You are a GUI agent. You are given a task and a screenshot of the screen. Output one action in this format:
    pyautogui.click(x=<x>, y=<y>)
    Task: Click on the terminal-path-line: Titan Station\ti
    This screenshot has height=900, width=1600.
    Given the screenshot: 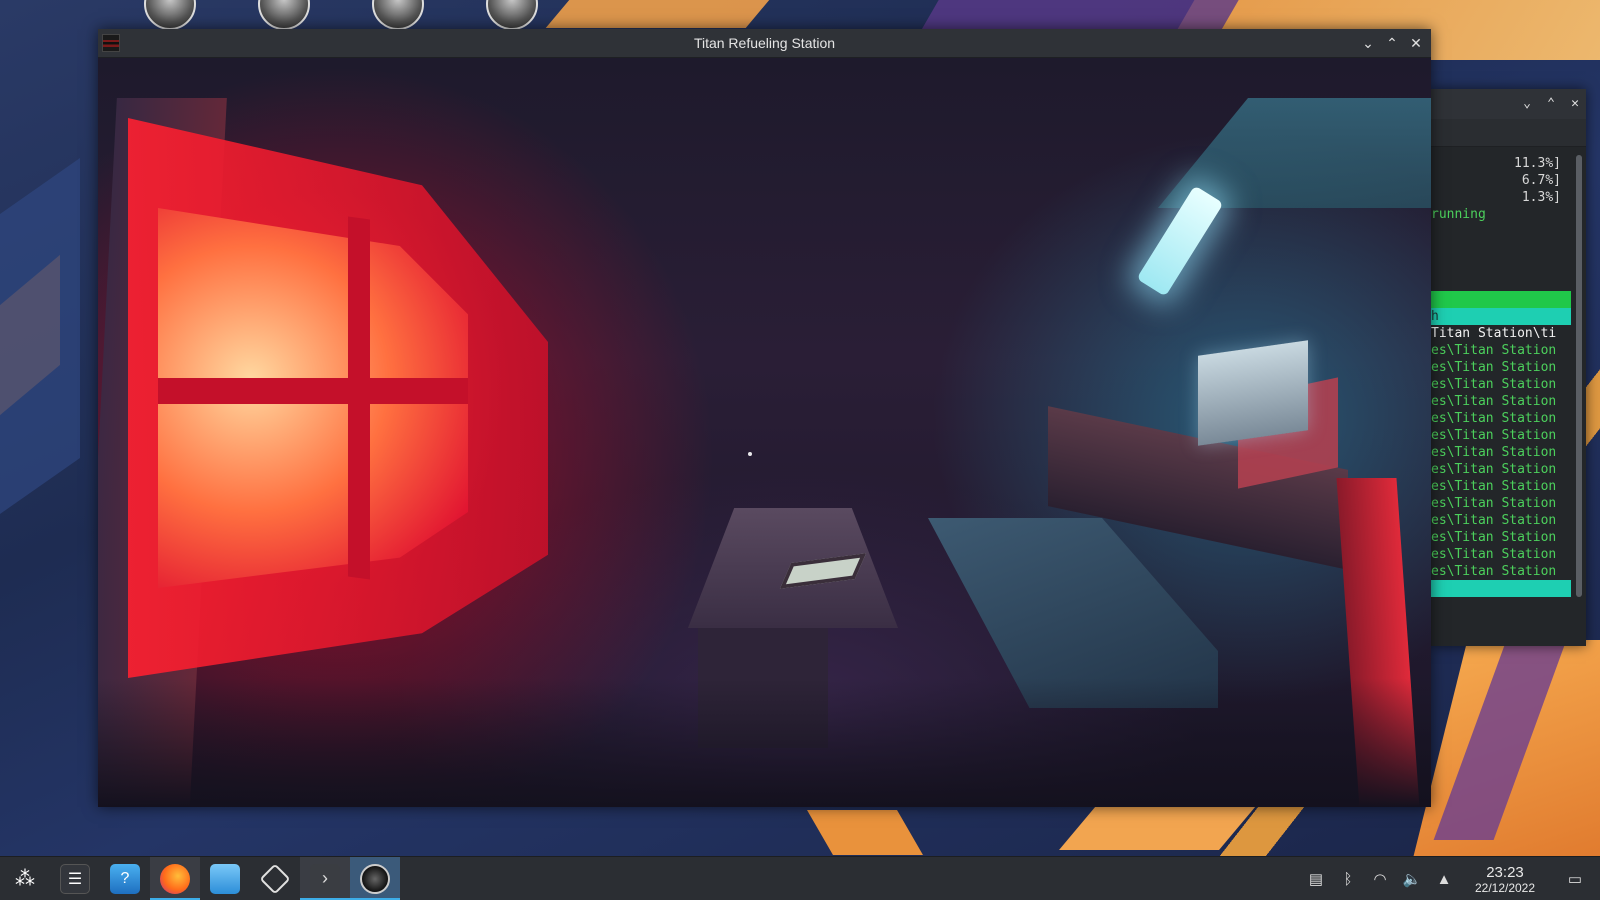 What is the action you would take?
    pyautogui.click(x=1494, y=333)
    